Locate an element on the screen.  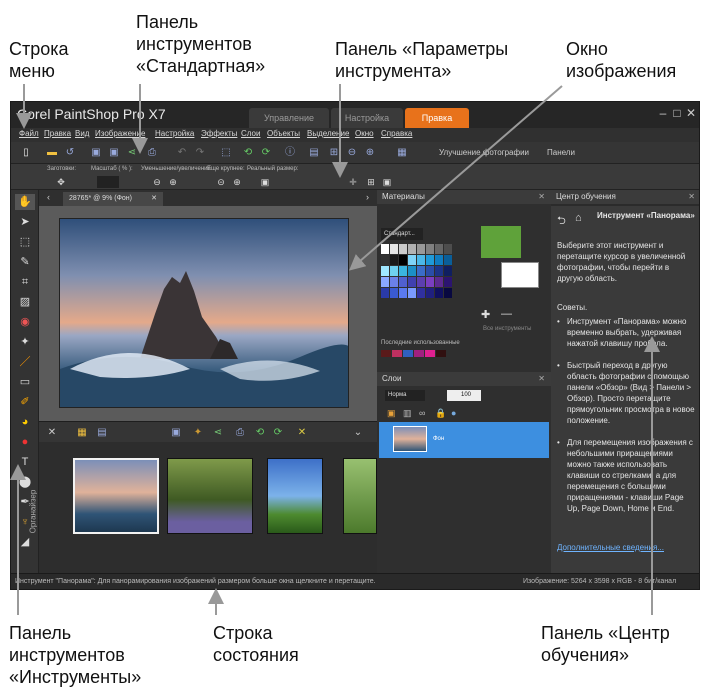
menu-effects: Эффекты is located at coordinates (219, 133).